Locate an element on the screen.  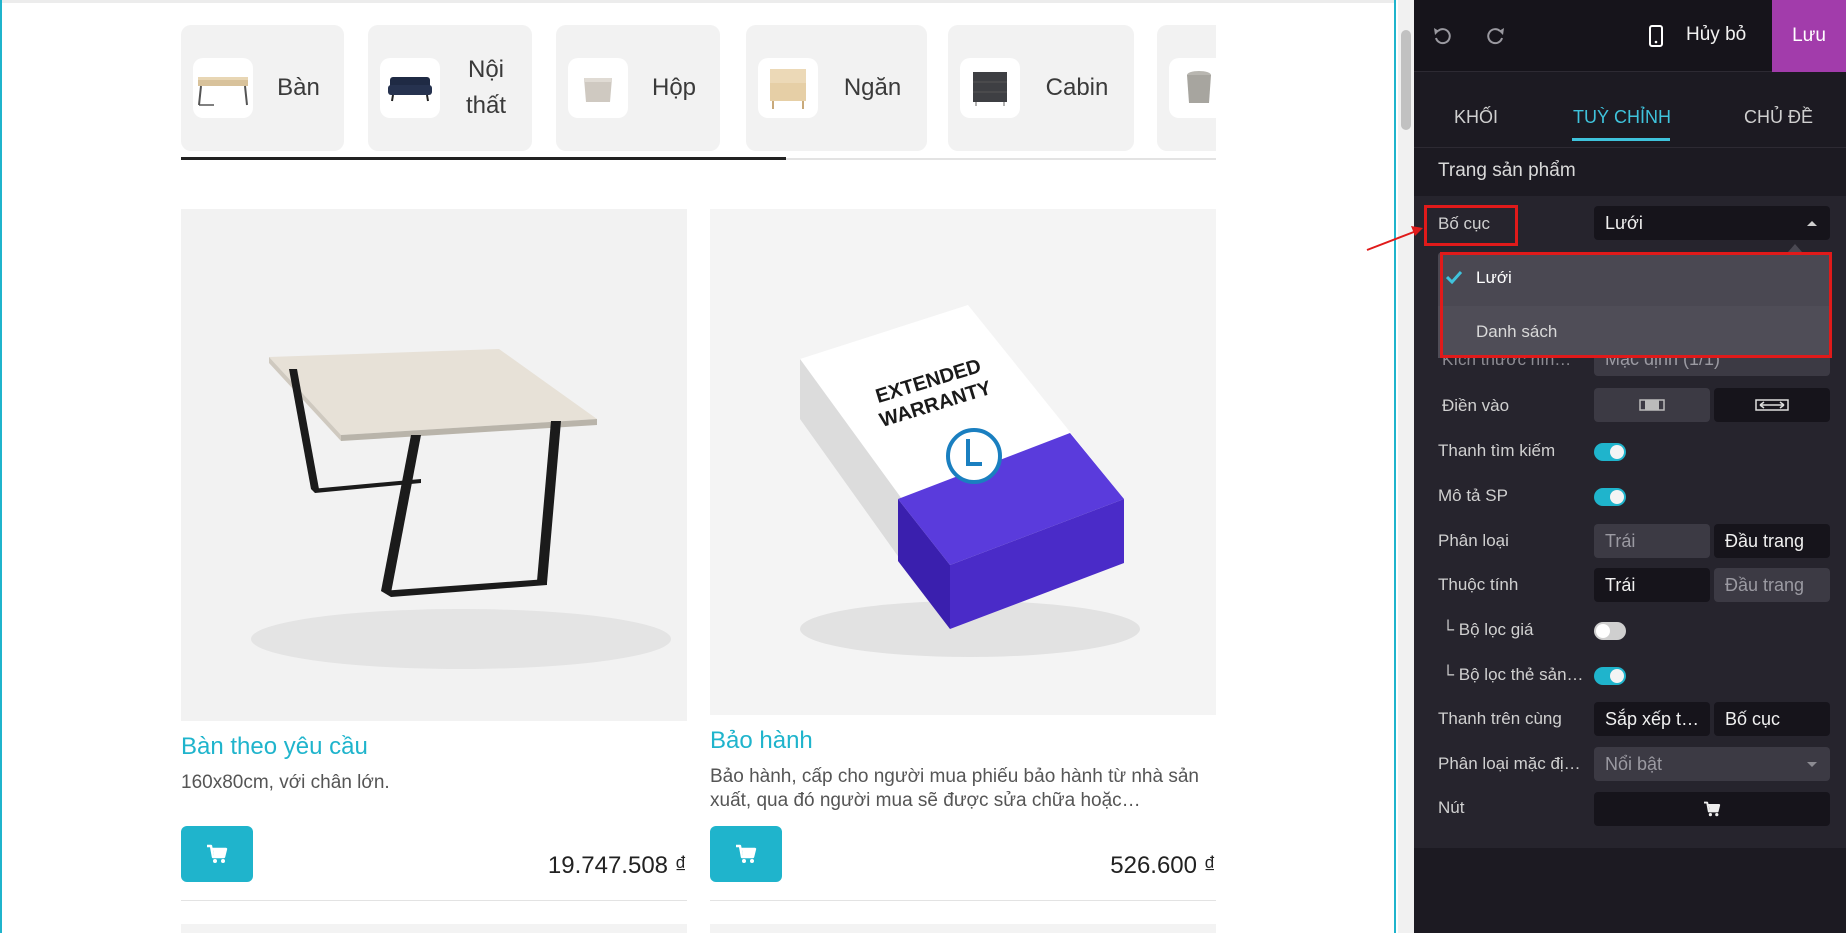
undo-icon is located at coordinates (1442, 36).